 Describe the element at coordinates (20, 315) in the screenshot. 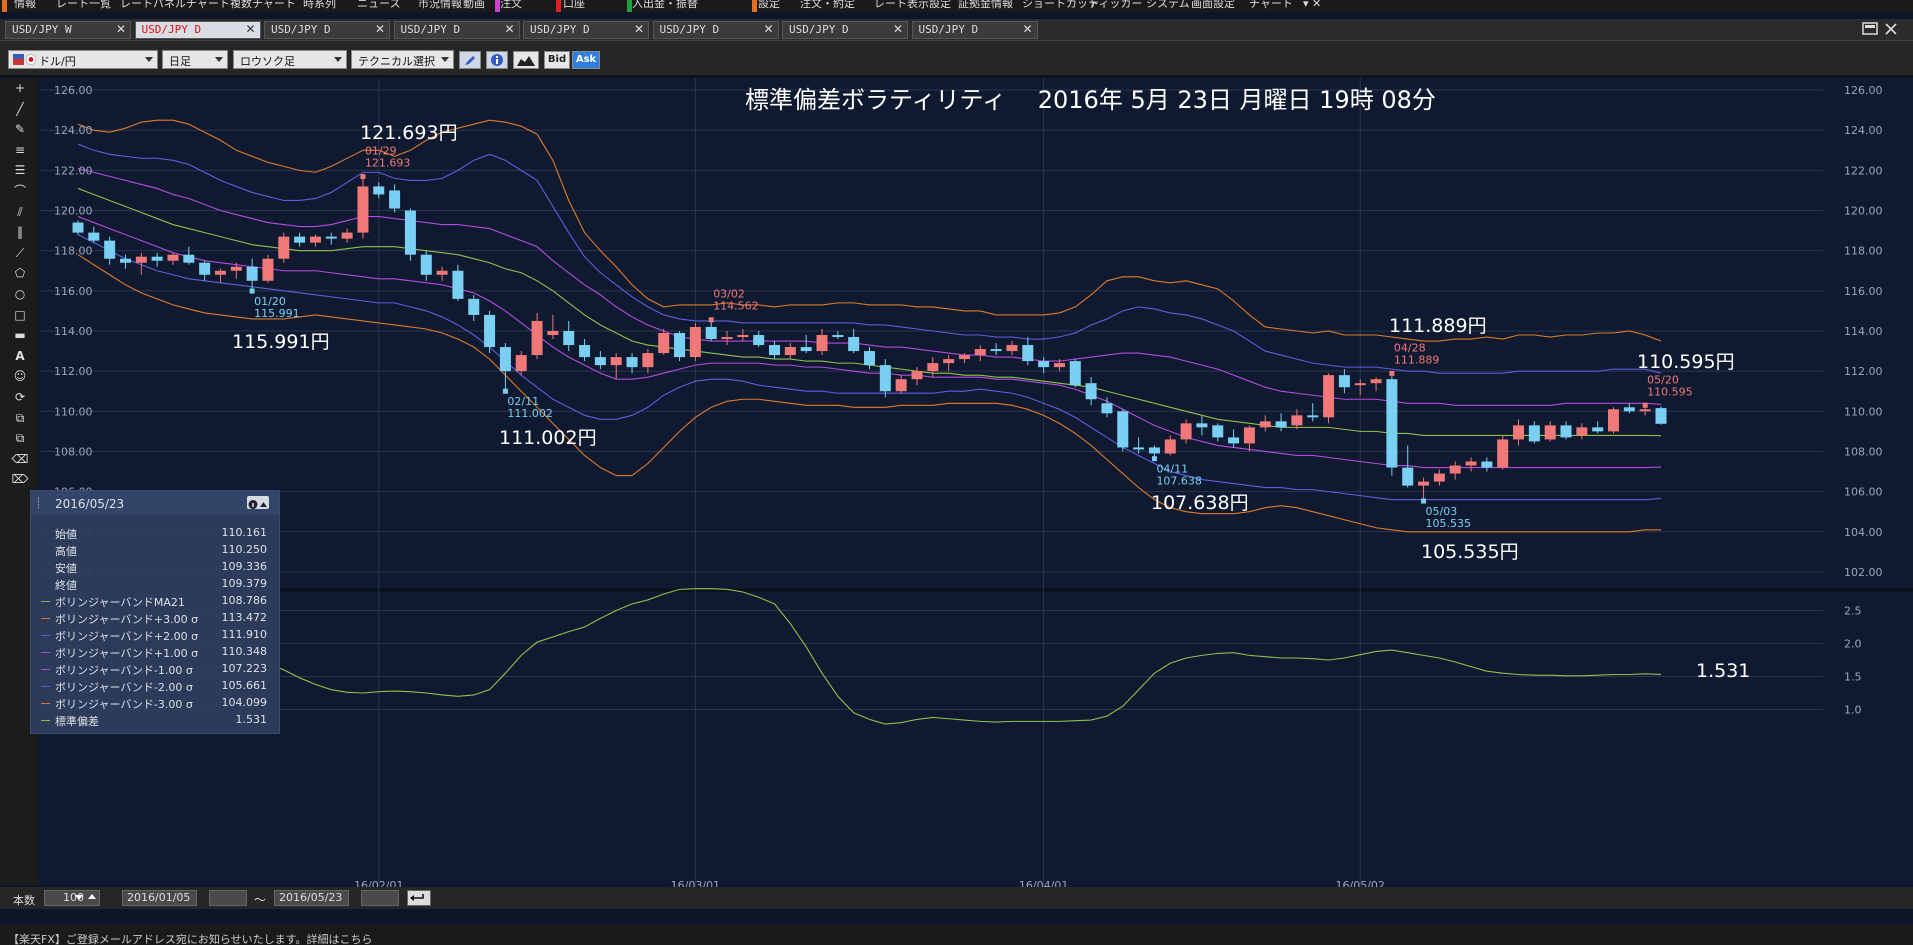

I see `rectangle-icon: □` at that location.